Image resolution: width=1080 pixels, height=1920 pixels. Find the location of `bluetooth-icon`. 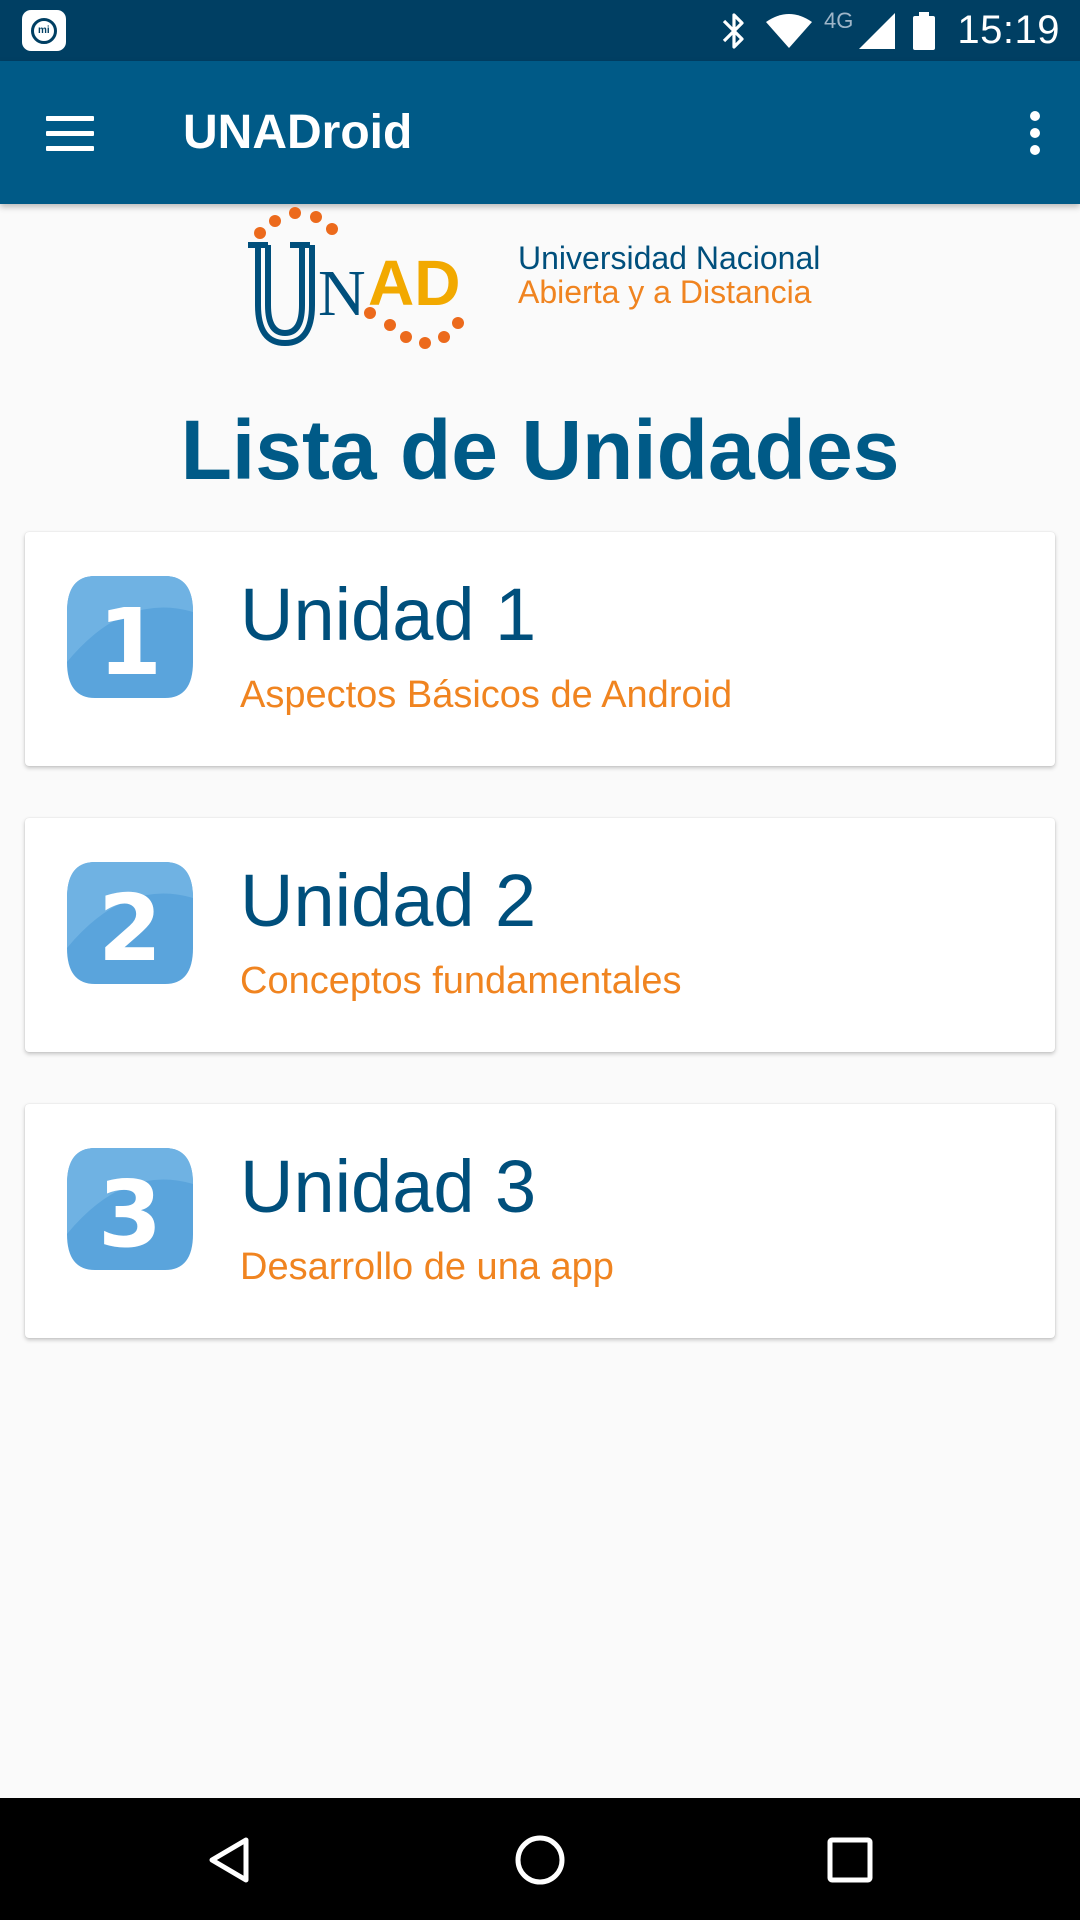

bluetooth-icon is located at coordinates (733, 30).